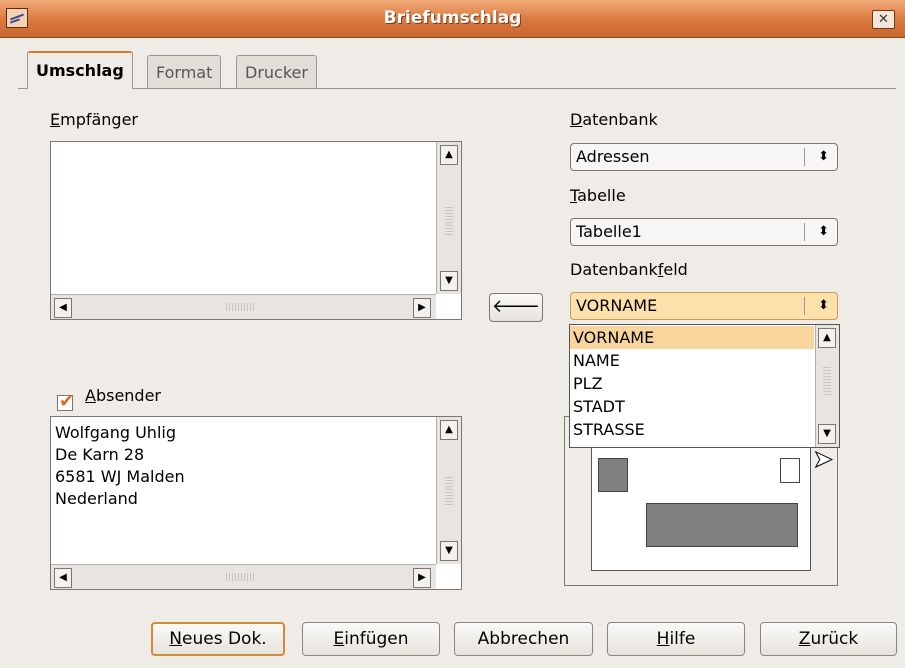  I want to click on sender-block, so click(613, 475).